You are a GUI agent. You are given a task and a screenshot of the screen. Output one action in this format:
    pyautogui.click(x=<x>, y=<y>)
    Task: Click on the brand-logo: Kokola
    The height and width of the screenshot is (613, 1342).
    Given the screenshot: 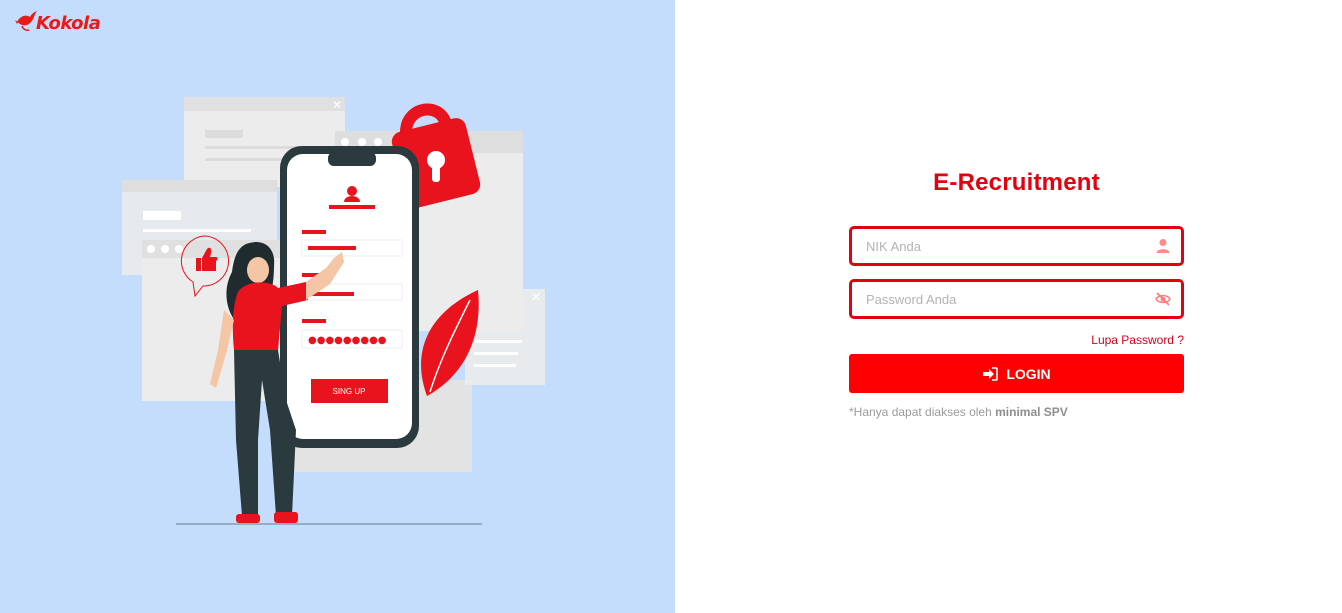 What is the action you would take?
    pyautogui.click(x=57, y=21)
    